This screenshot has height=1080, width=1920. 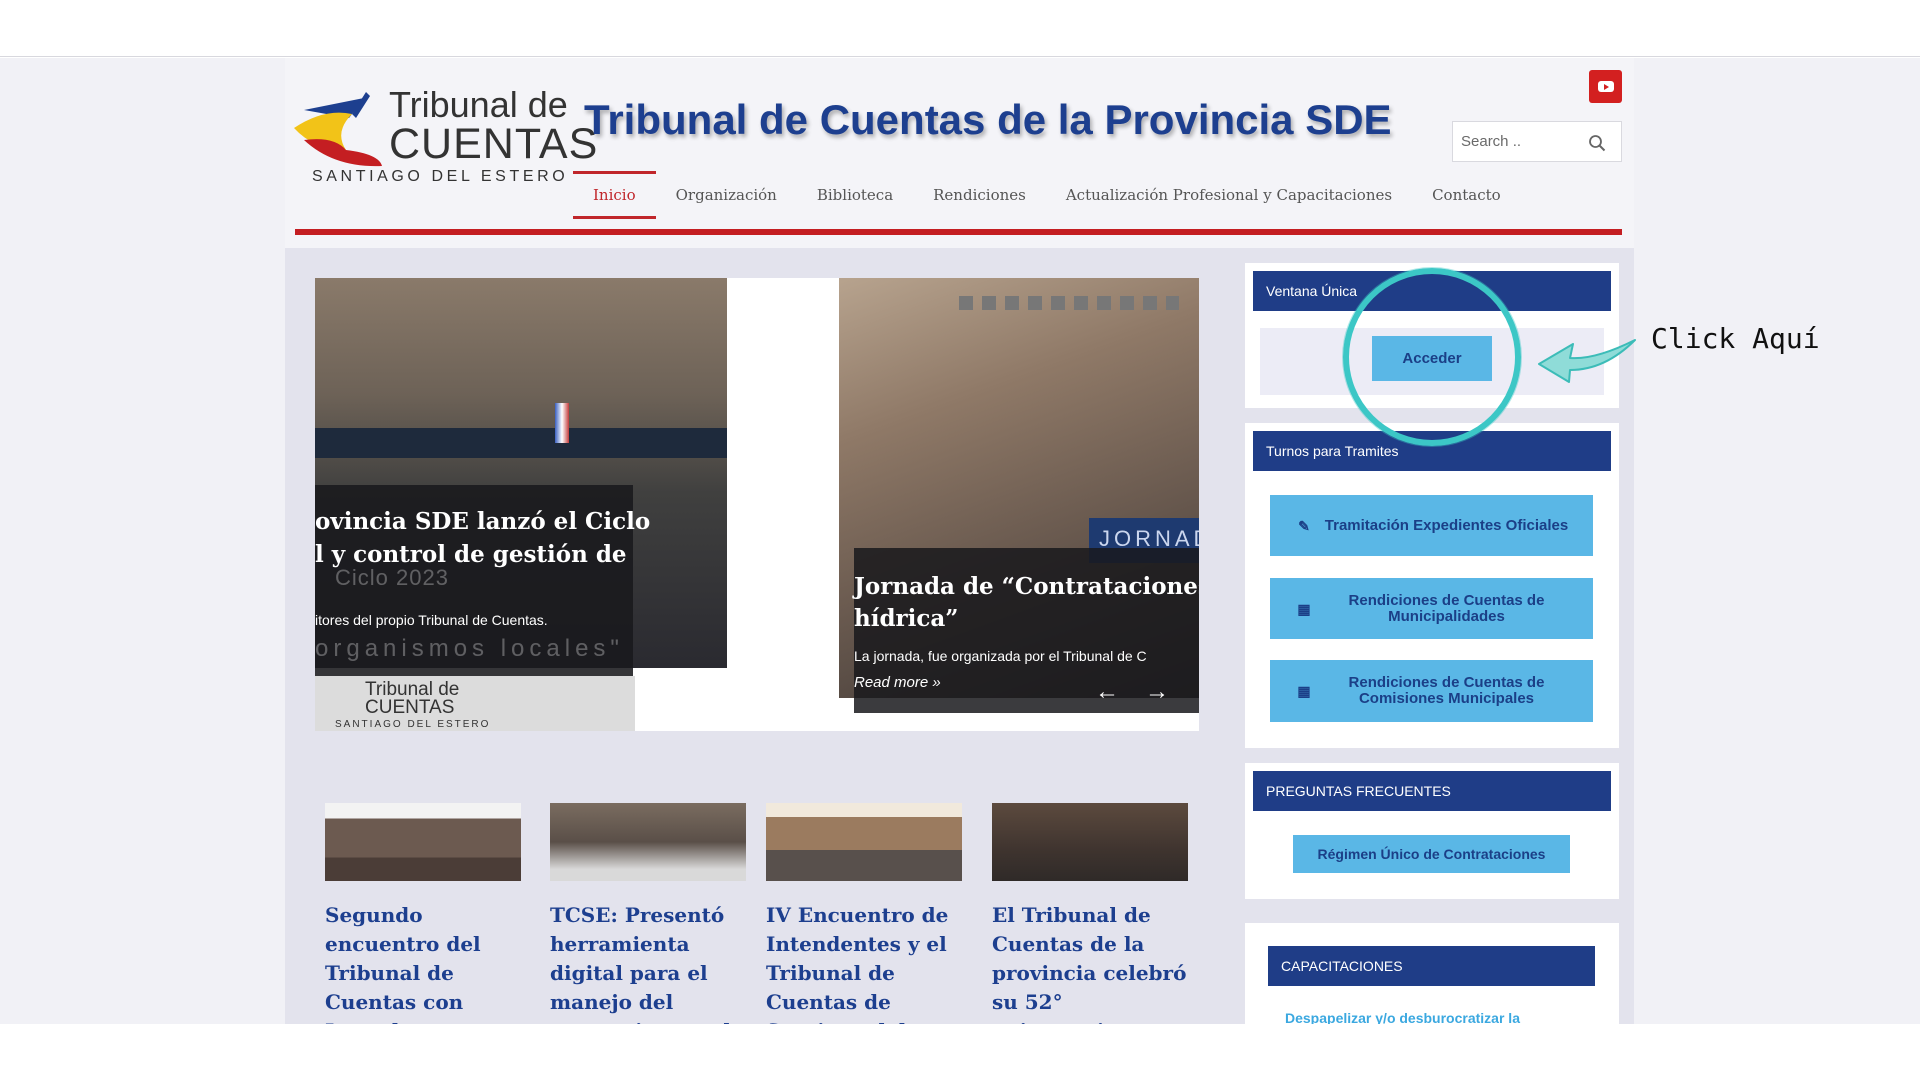 I want to click on header-divider, so click(x=958, y=232).